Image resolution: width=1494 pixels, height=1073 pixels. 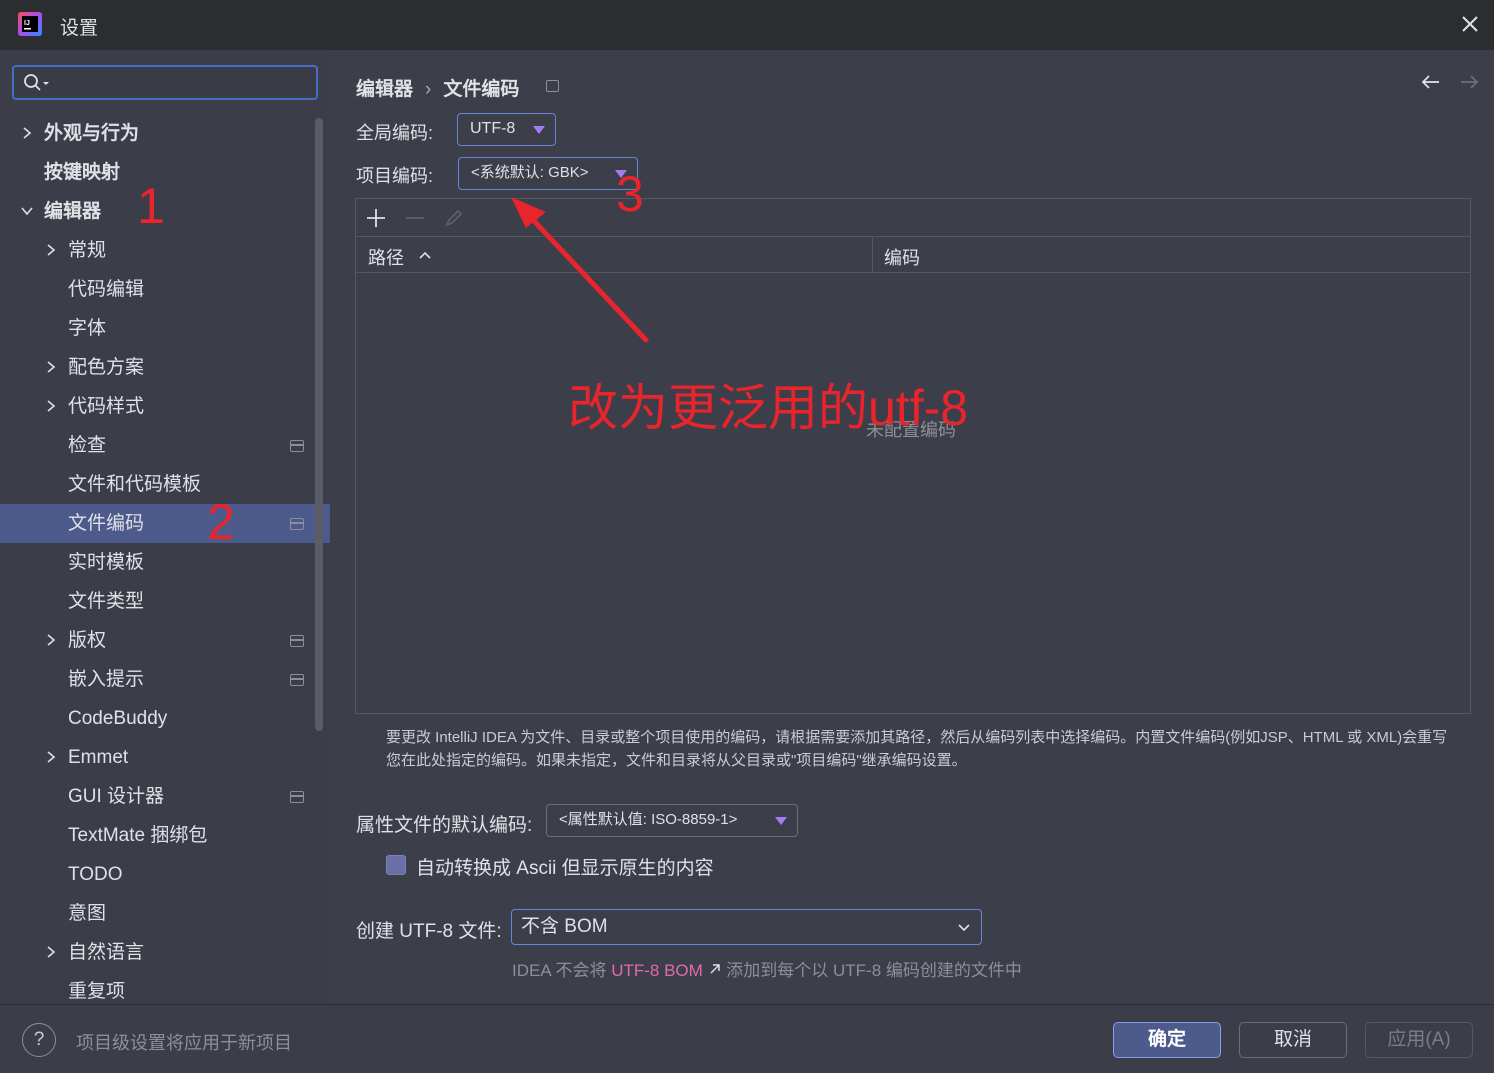 I want to click on sidebar-item-label: 文件类型, so click(x=106, y=601).